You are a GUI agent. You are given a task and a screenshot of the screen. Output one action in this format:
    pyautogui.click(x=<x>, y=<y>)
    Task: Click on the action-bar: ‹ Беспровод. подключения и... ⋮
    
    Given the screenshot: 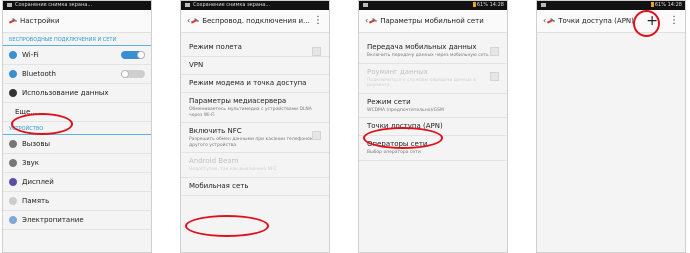 What is the action you would take?
    pyautogui.click(x=255, y=21)
    